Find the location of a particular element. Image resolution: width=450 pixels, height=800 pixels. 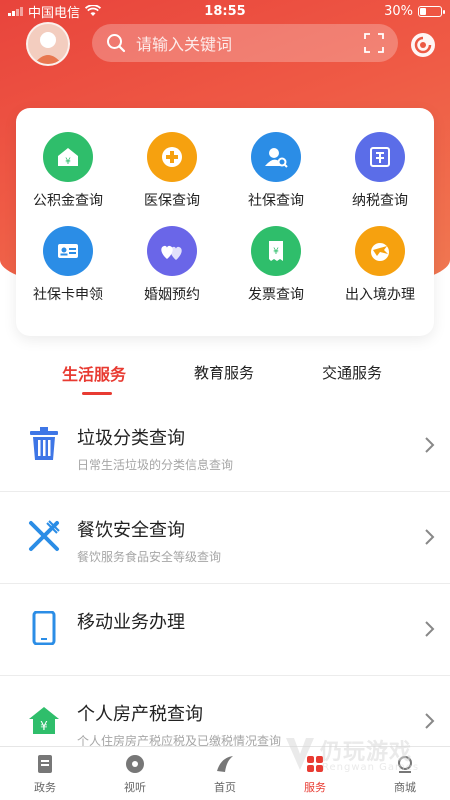

wifi-icon is located at coordinates (93, 10).